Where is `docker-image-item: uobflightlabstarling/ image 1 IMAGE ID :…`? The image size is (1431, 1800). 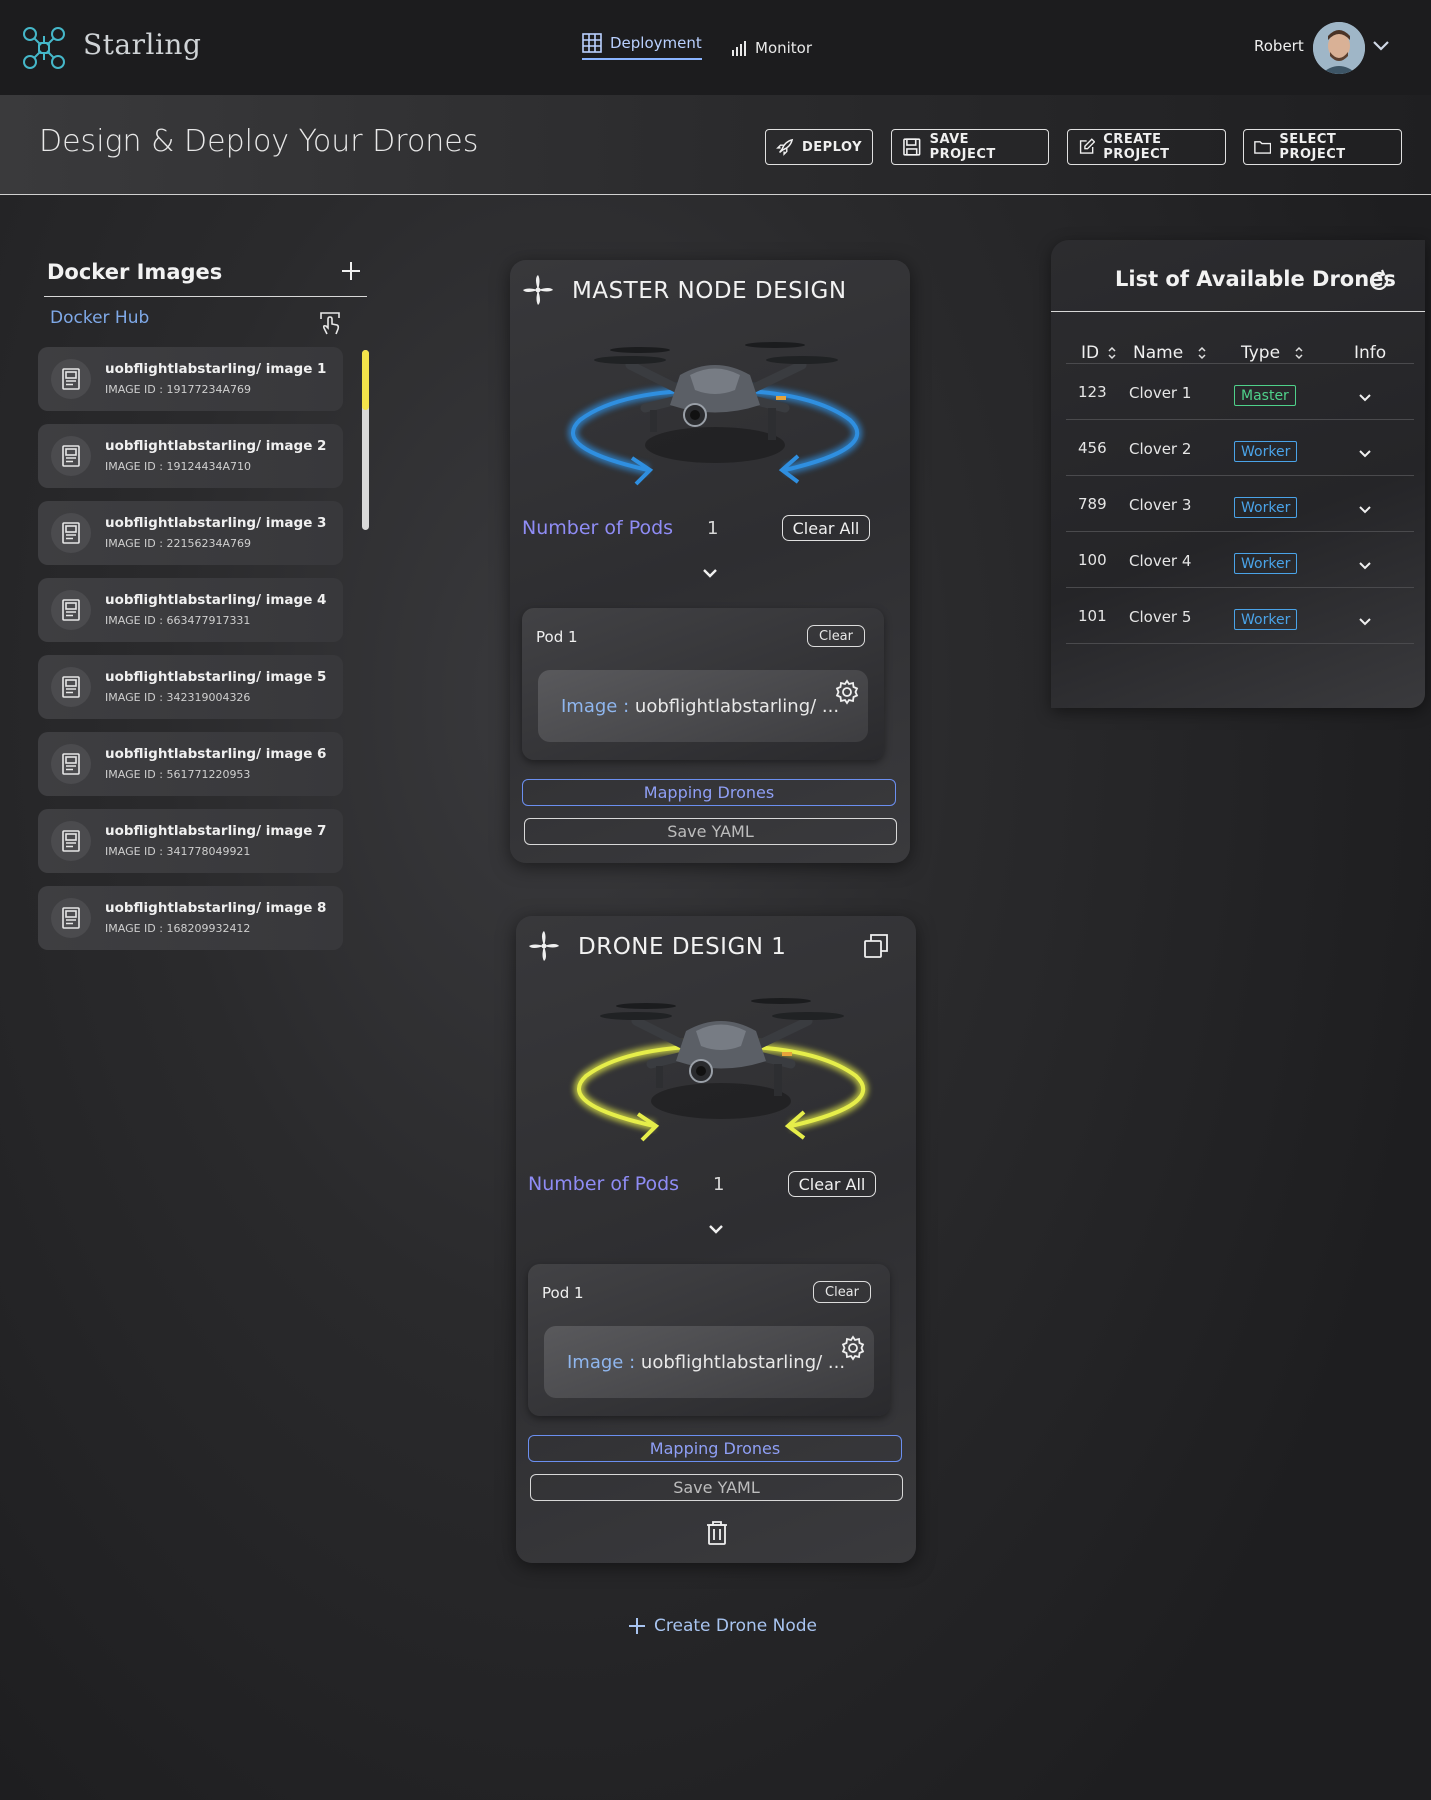
docker-image-item: uobflightlabstarling/ image 1 IMAGE ID :… is located at coordinates (190, 379).